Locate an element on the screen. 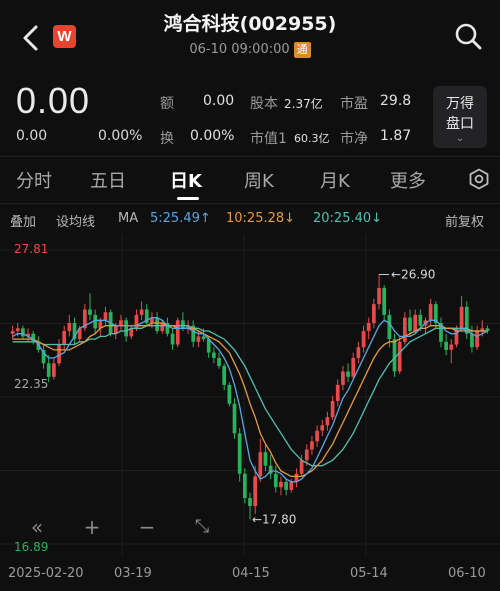  y-mid-label: 22.35 is located at coordinates (31, 384).